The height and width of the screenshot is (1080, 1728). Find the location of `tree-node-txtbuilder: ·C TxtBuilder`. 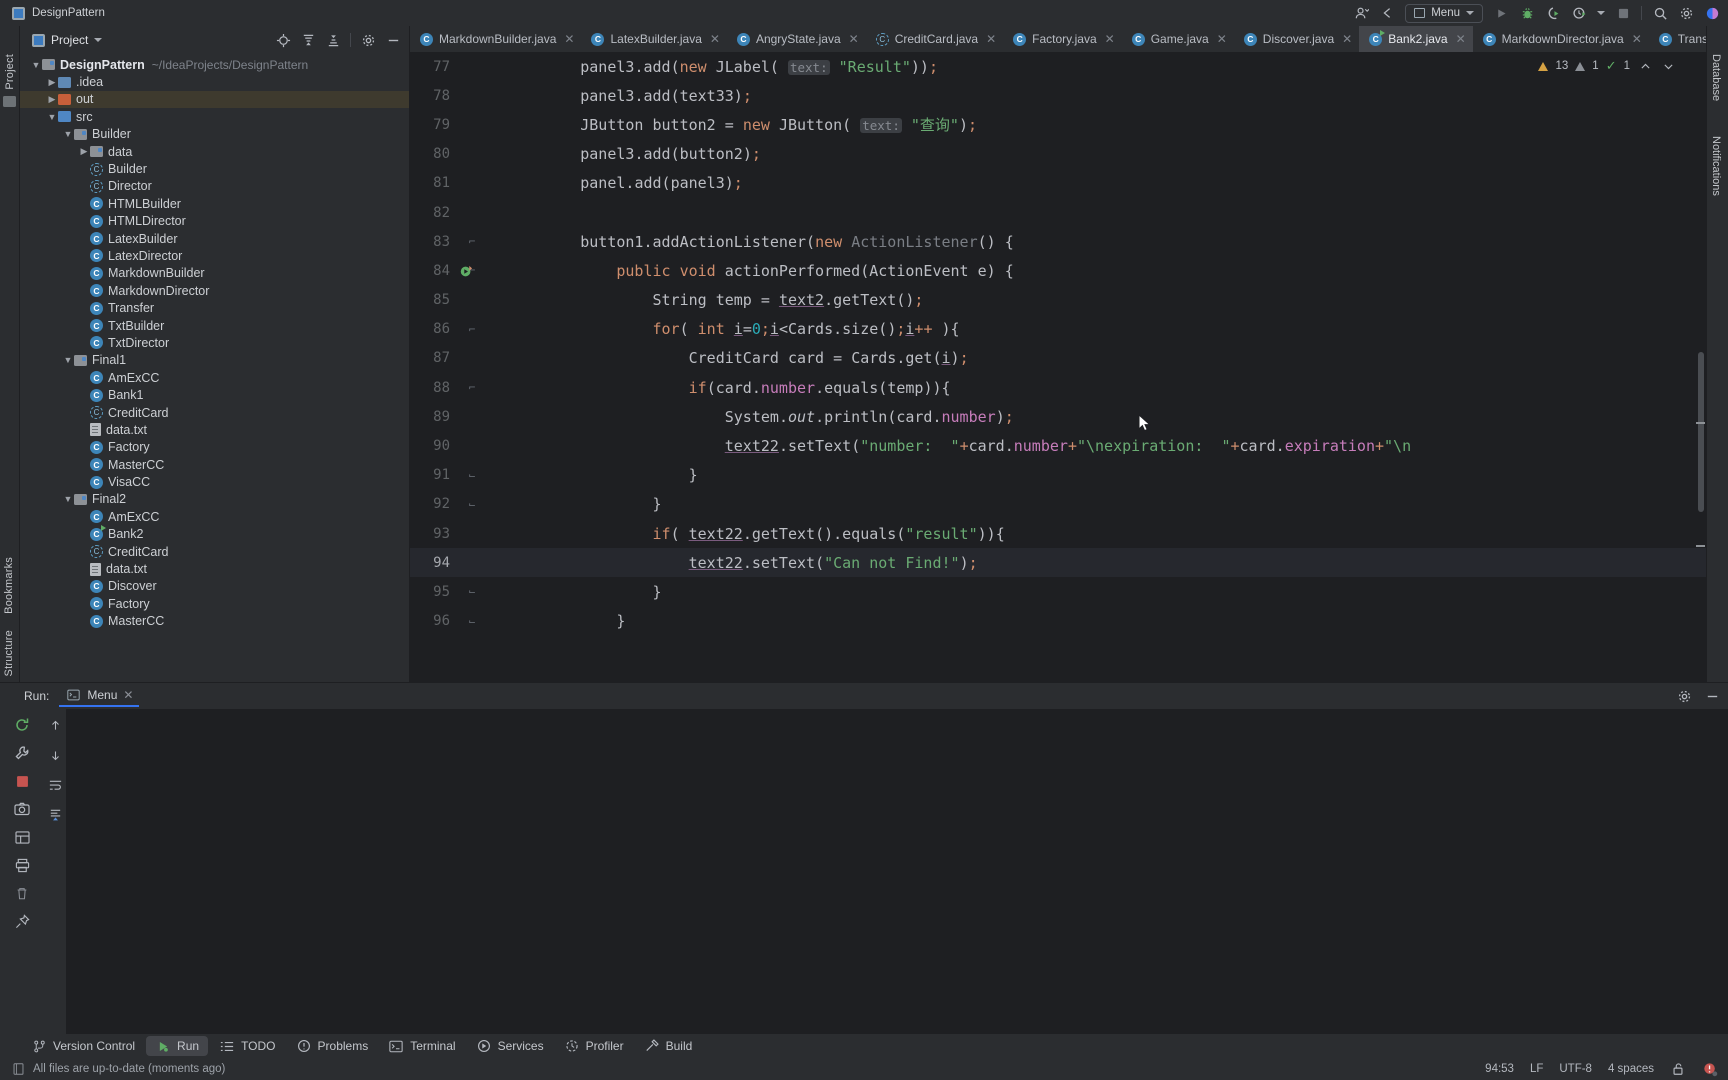

tree-node-txtbuilder: ·C TxtBuilder is located at coordinates (214, 325).